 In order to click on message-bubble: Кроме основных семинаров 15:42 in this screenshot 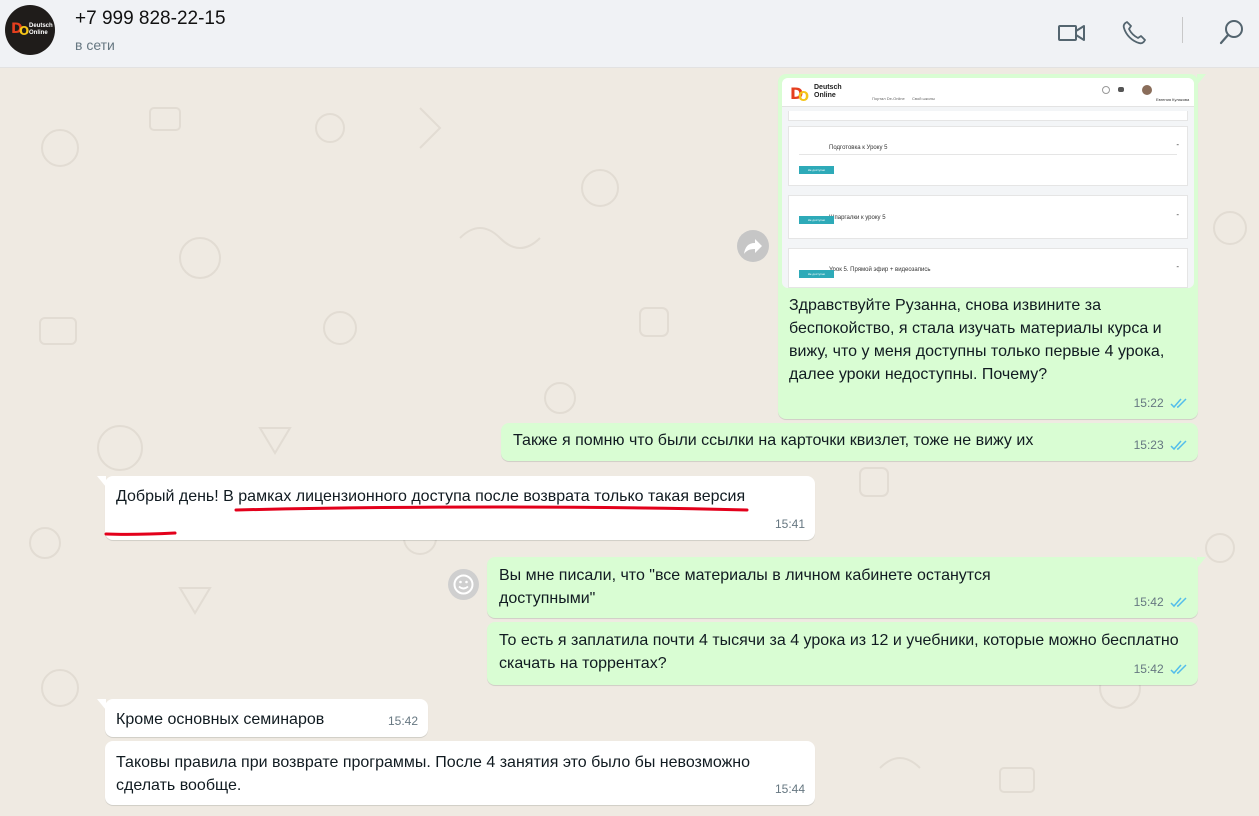, I will do `click(262, 718)`.